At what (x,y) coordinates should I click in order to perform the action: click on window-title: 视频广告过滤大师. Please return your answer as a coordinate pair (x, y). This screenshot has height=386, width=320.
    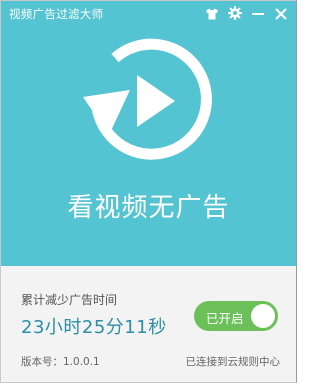
    Looking at the image, I should click on (56, 14).